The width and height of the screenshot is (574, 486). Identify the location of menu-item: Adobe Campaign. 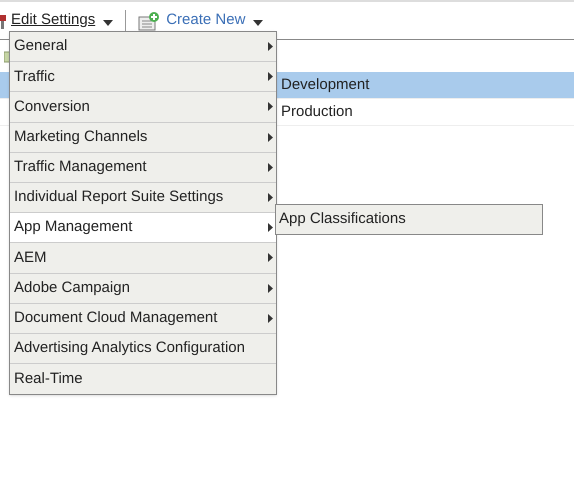
(143, 289).